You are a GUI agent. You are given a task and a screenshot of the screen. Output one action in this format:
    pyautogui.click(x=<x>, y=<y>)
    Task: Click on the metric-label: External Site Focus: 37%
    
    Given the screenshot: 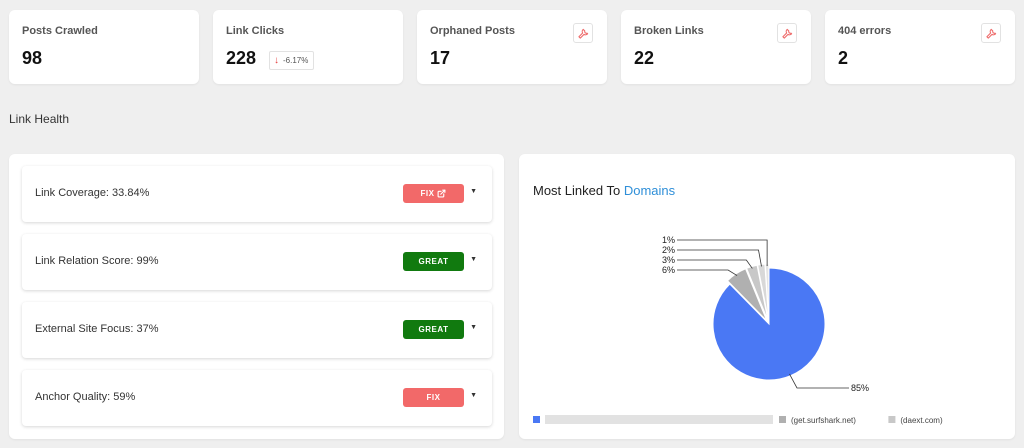 What is the action you would take?
    pyautogui.click(x=97, y=329)
    